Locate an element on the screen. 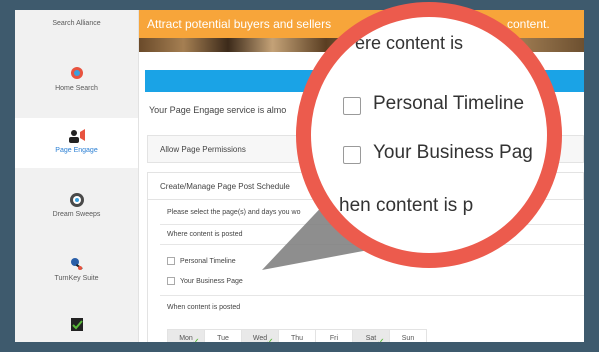 The height and width of the screenshot is (352, 599). lens-when-text: hen content is p is located at coordinates (406, 205).